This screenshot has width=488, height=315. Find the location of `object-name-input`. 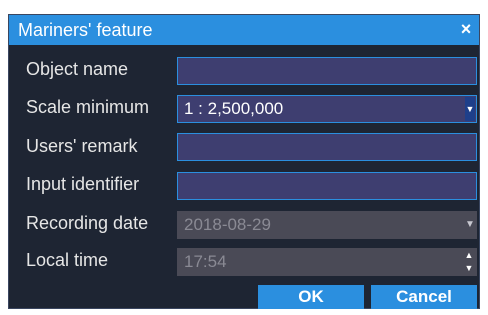

object-name-input is located at coordinates (327, 71).